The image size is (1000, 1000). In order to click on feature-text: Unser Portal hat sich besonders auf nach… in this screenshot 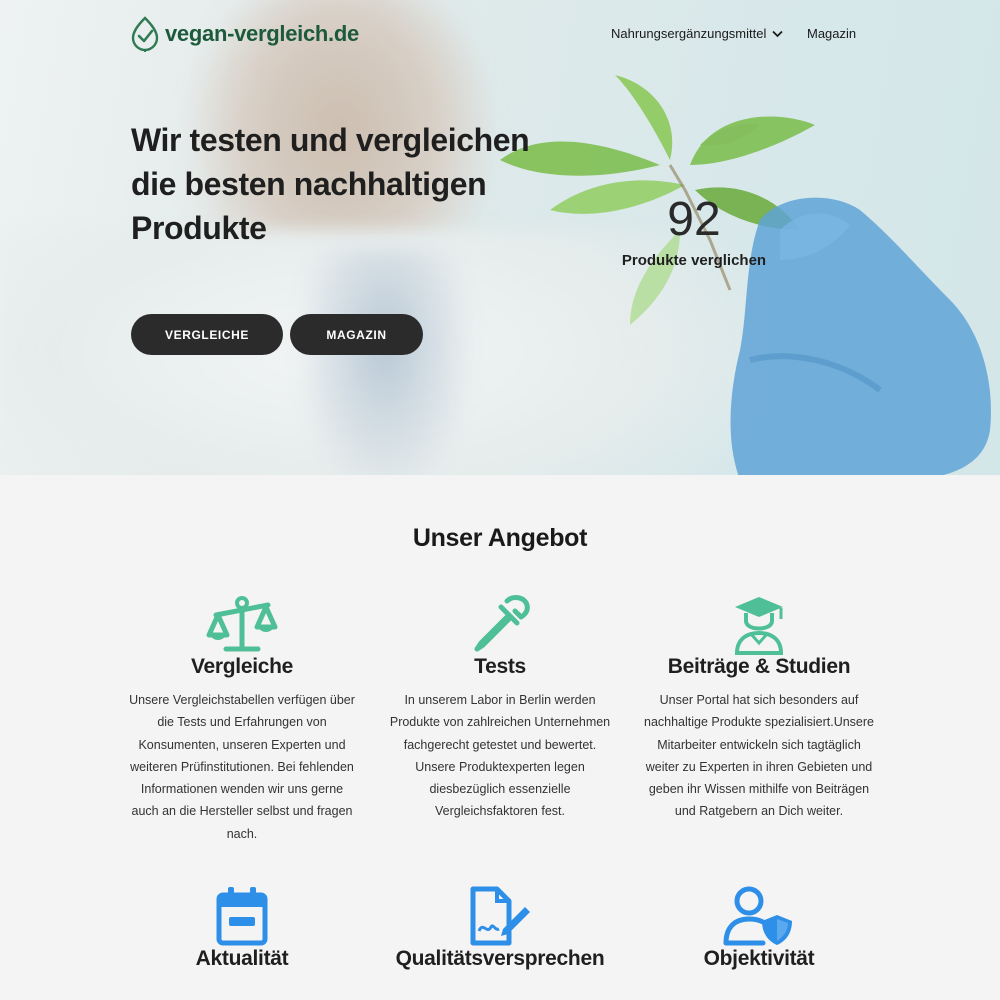, I will do `click(759, 756)`.